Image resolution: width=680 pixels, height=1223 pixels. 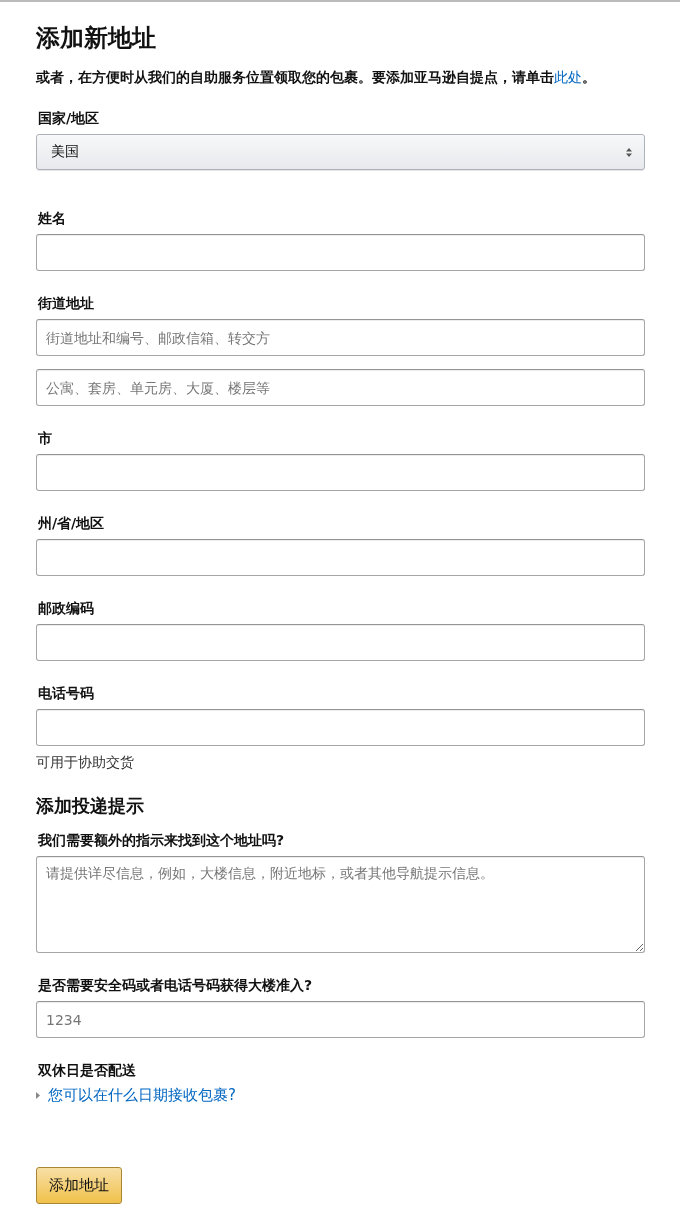 I want to click on field-label: 市, so click(x=45, y=438).